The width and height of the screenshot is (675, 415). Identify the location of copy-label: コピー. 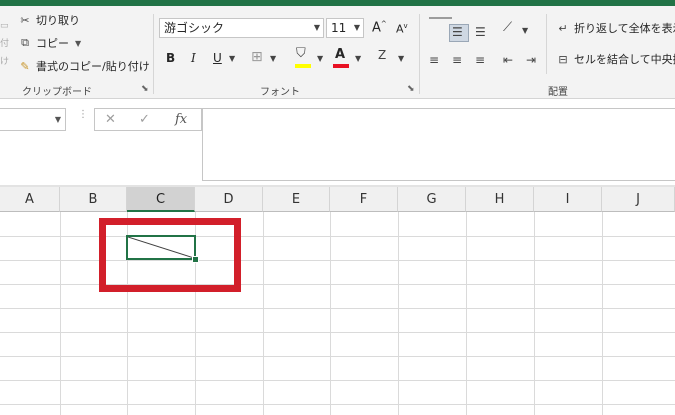
(52, 43).